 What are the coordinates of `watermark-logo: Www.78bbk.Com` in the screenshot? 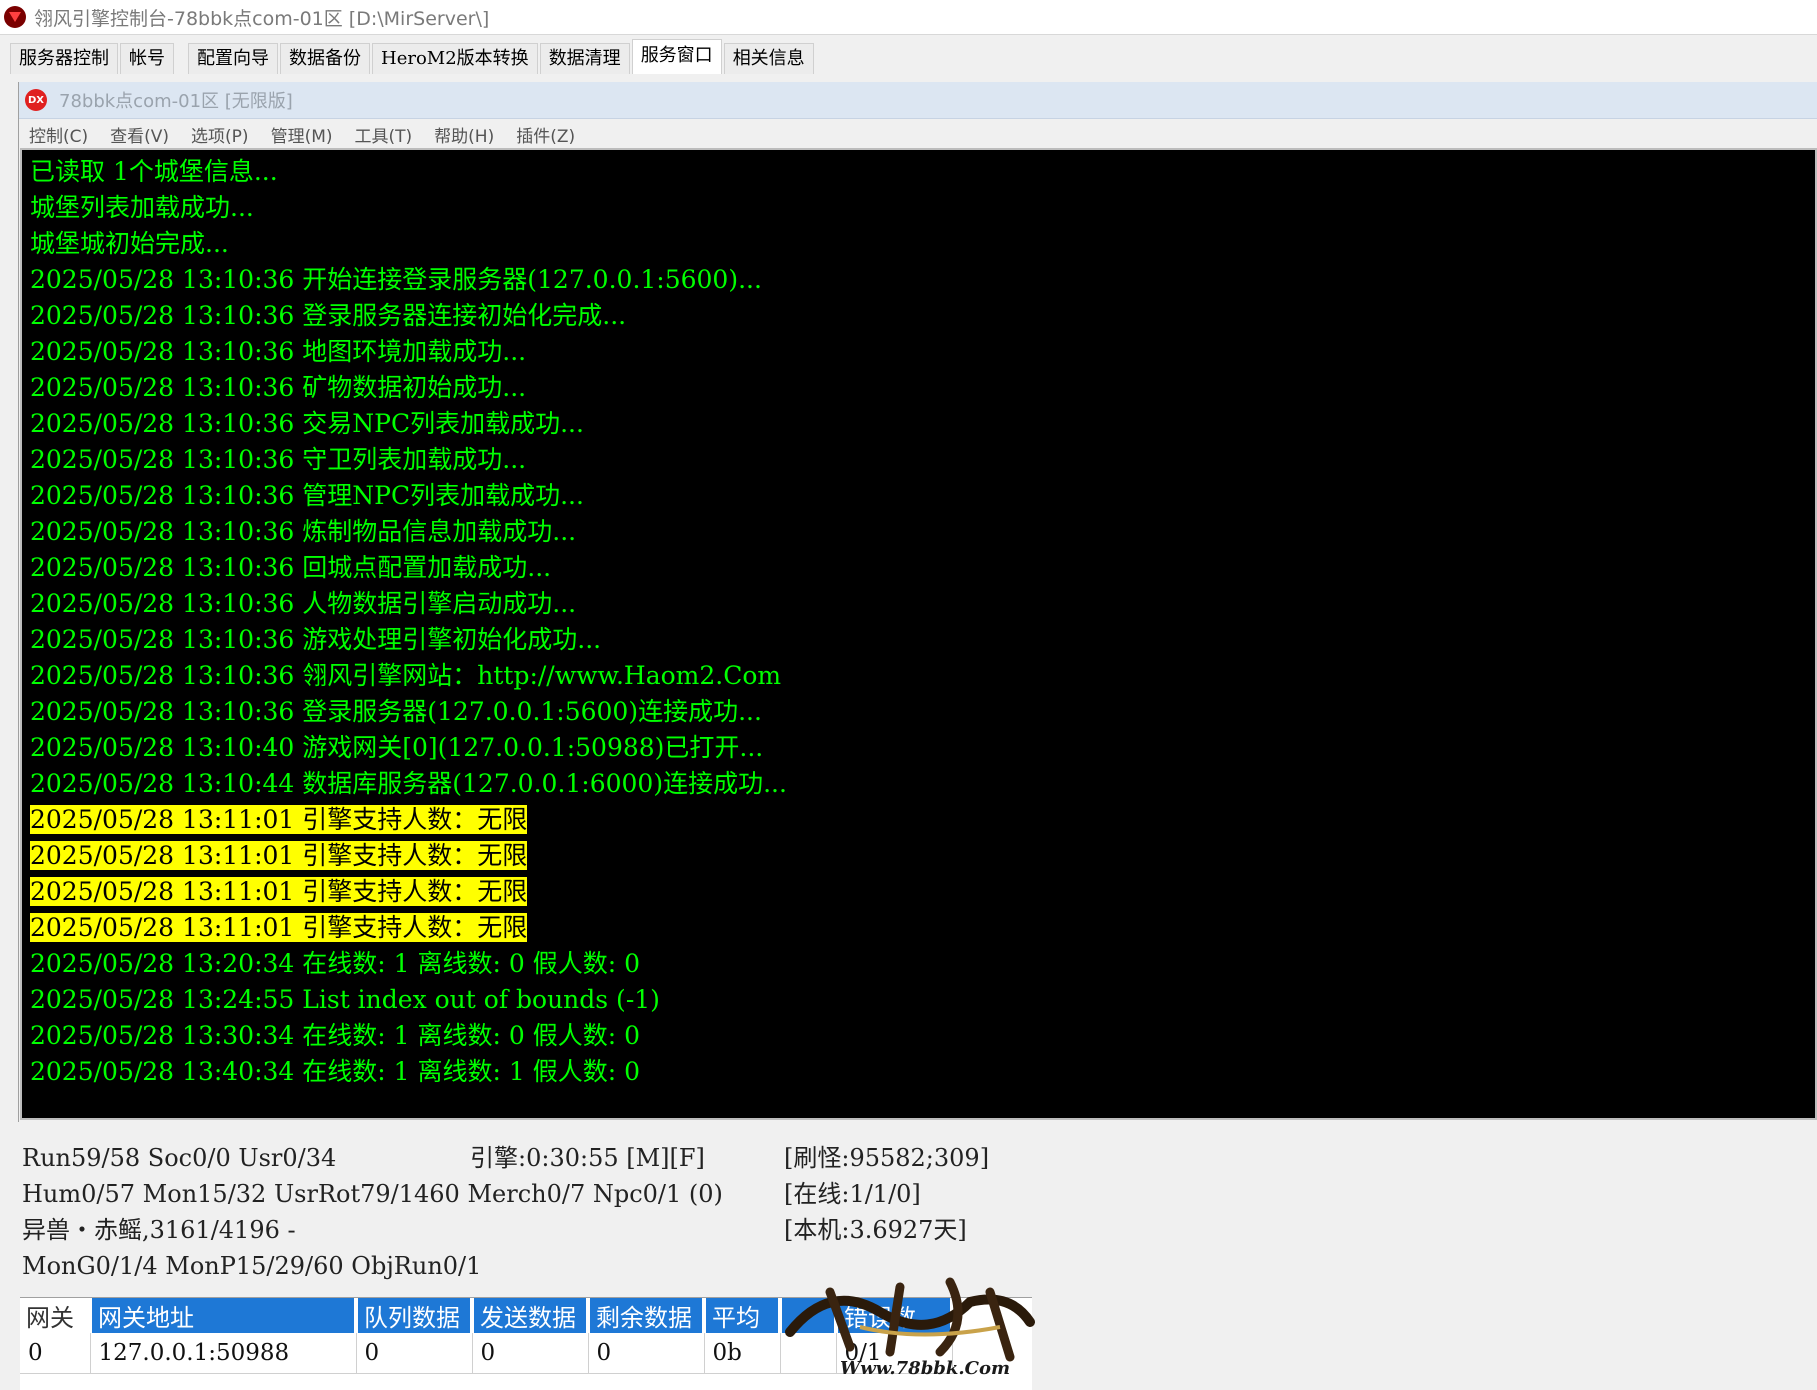 It's located at (910, 1327).